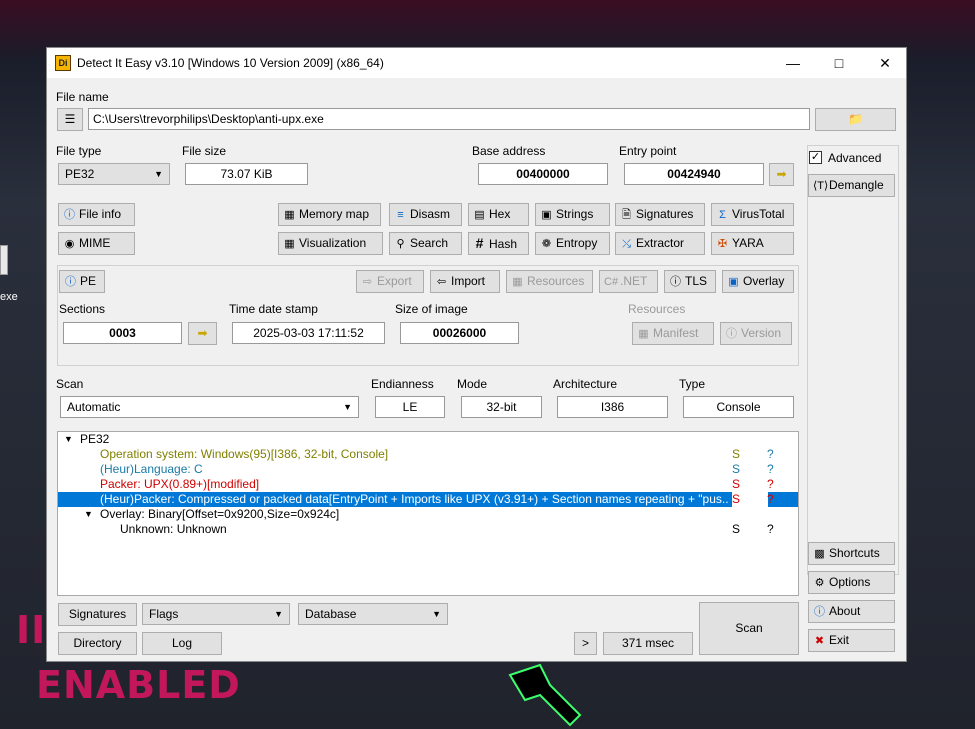 The image size is (975, 729). Describe the element at coordinates (173, 529) in the screenshot. I see `result-text: Unknown` at that location.